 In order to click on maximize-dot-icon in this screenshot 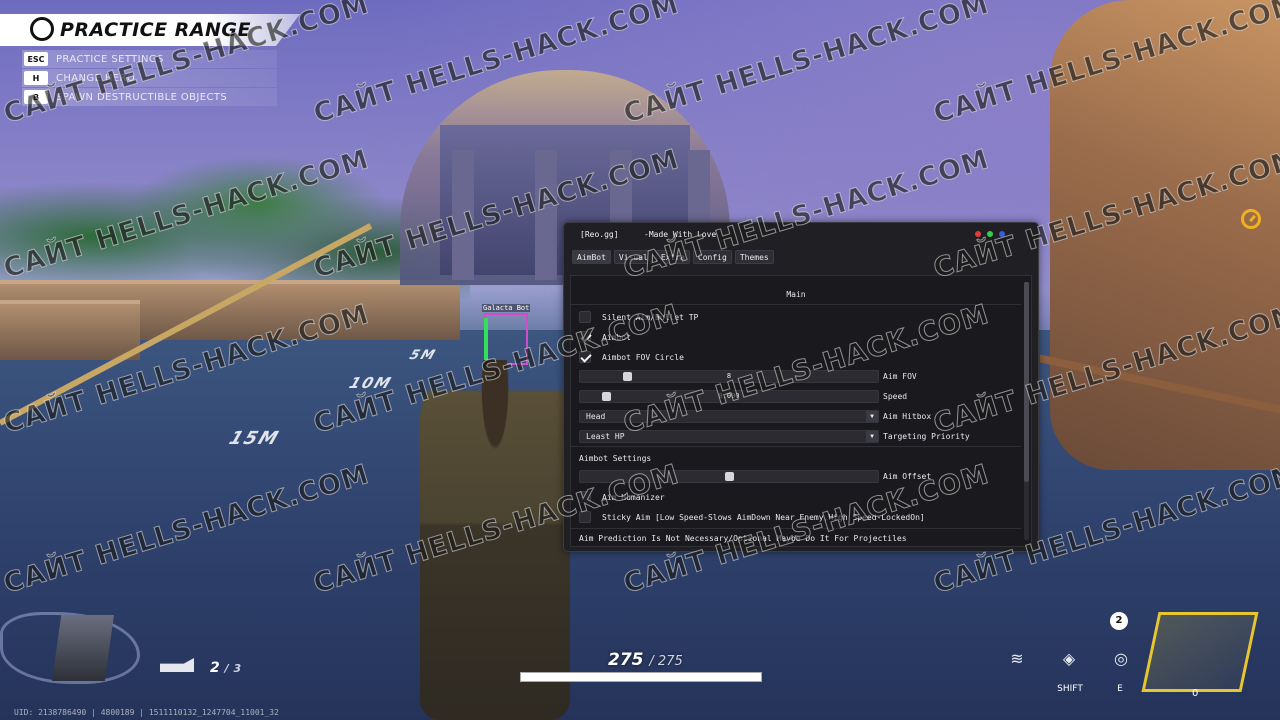, I will do `click(990, 234)`.